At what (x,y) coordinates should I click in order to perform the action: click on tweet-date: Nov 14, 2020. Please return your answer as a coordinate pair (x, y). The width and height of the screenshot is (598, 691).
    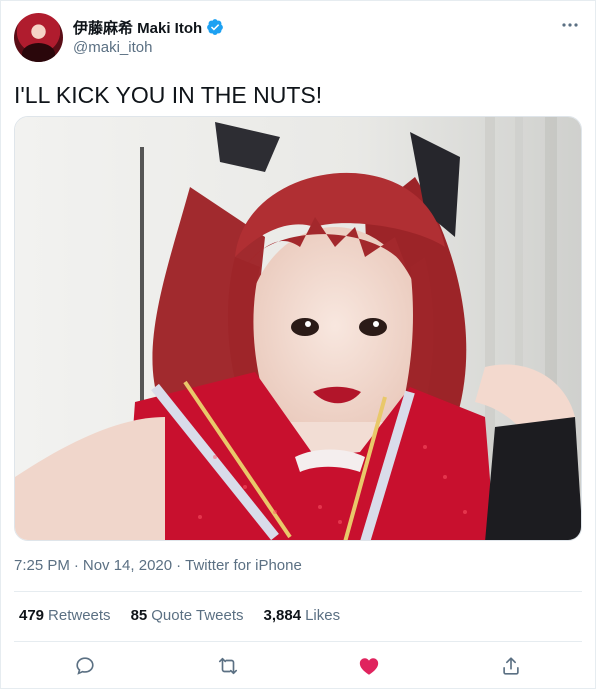
    Looking at the image, I should click on (127, 565).